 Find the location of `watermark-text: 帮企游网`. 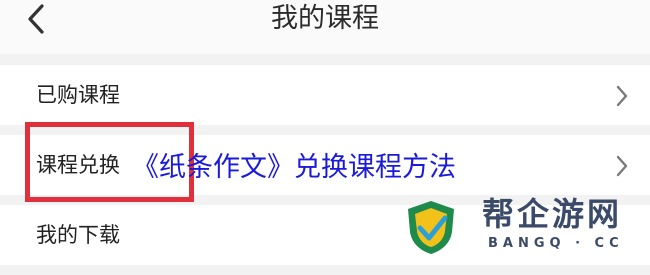

watermark-text: 帮企游网 is located at coordinates (552, 214).